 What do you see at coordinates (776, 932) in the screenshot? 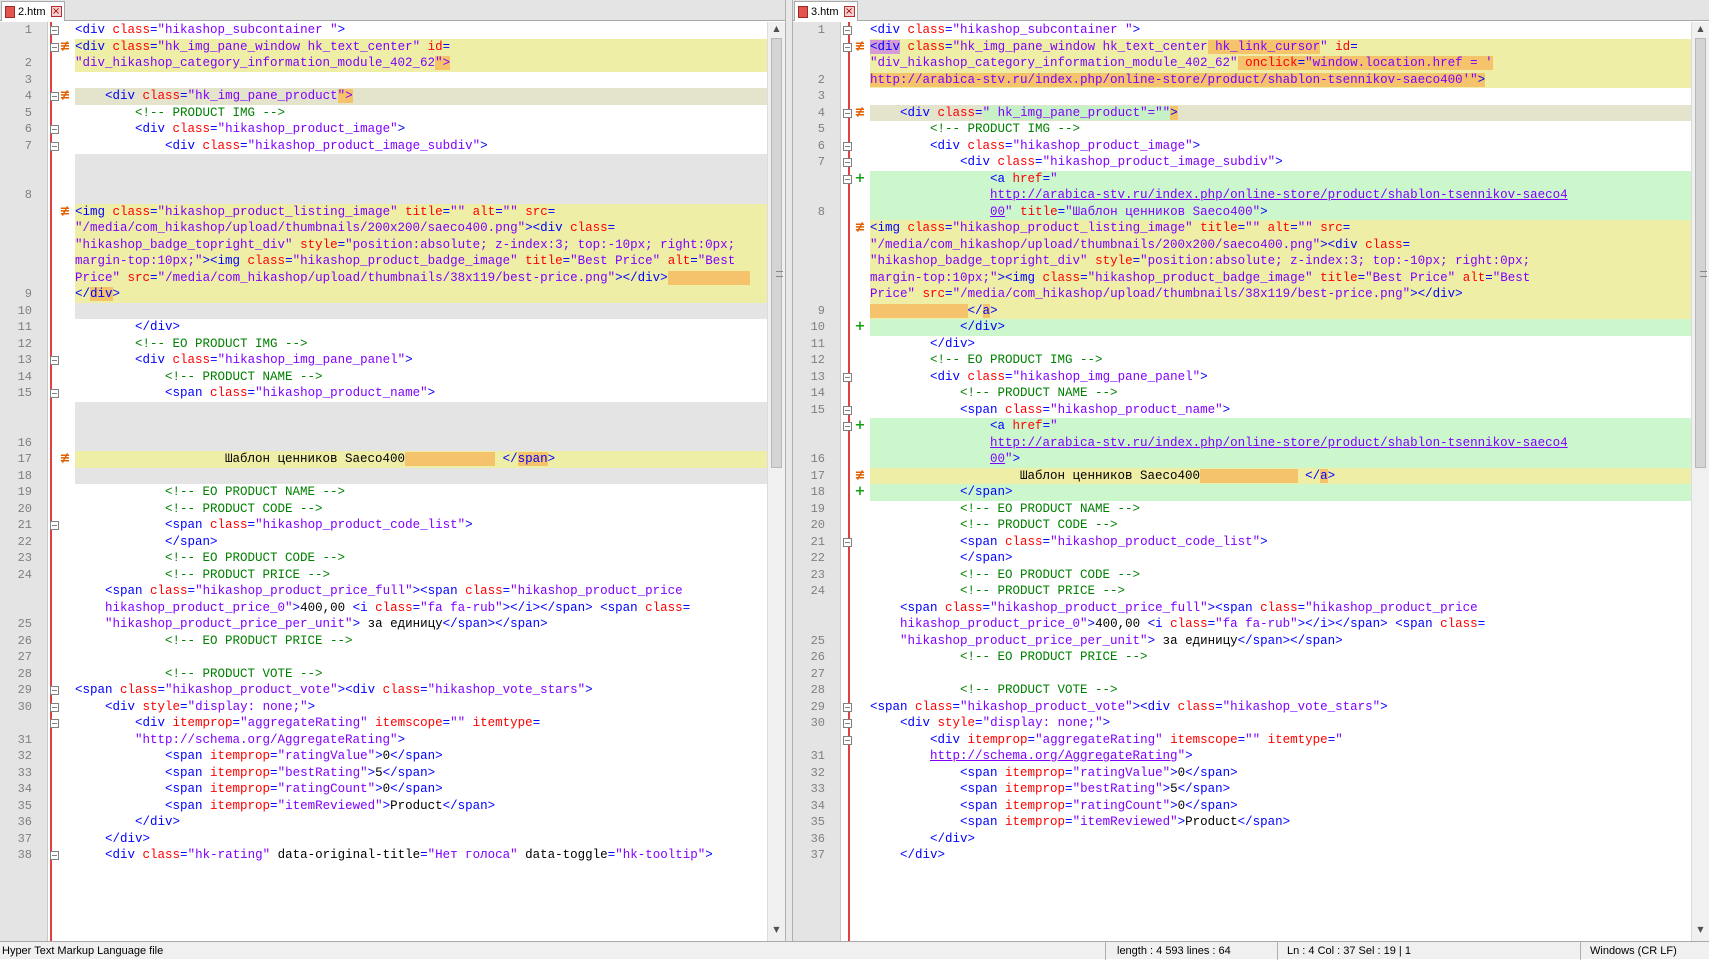
I see `scroll-down-arrow-icon: ▼` at bounding box center [776, 932].